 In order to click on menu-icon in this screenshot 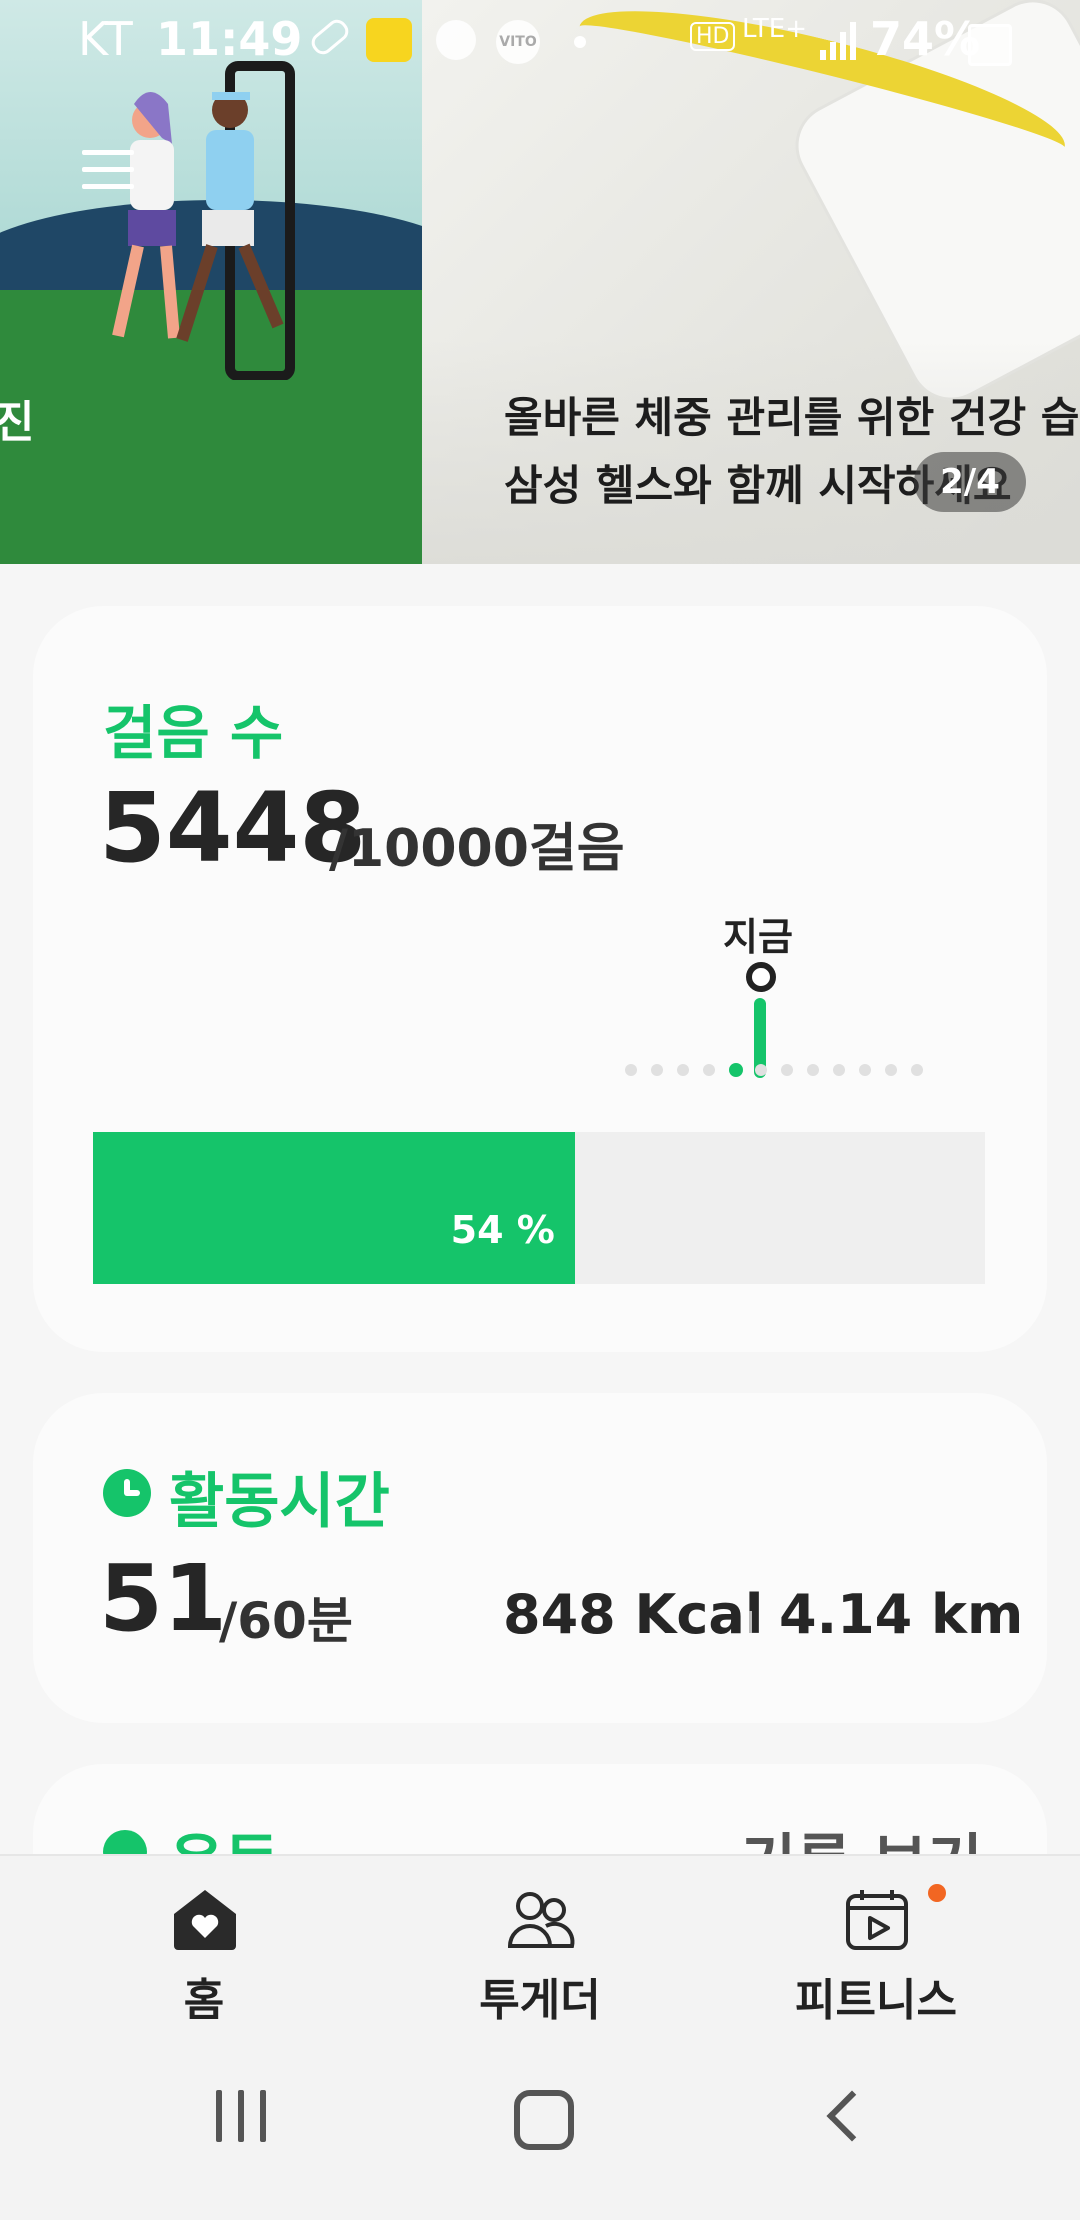, I will do `click(108, 175)`.